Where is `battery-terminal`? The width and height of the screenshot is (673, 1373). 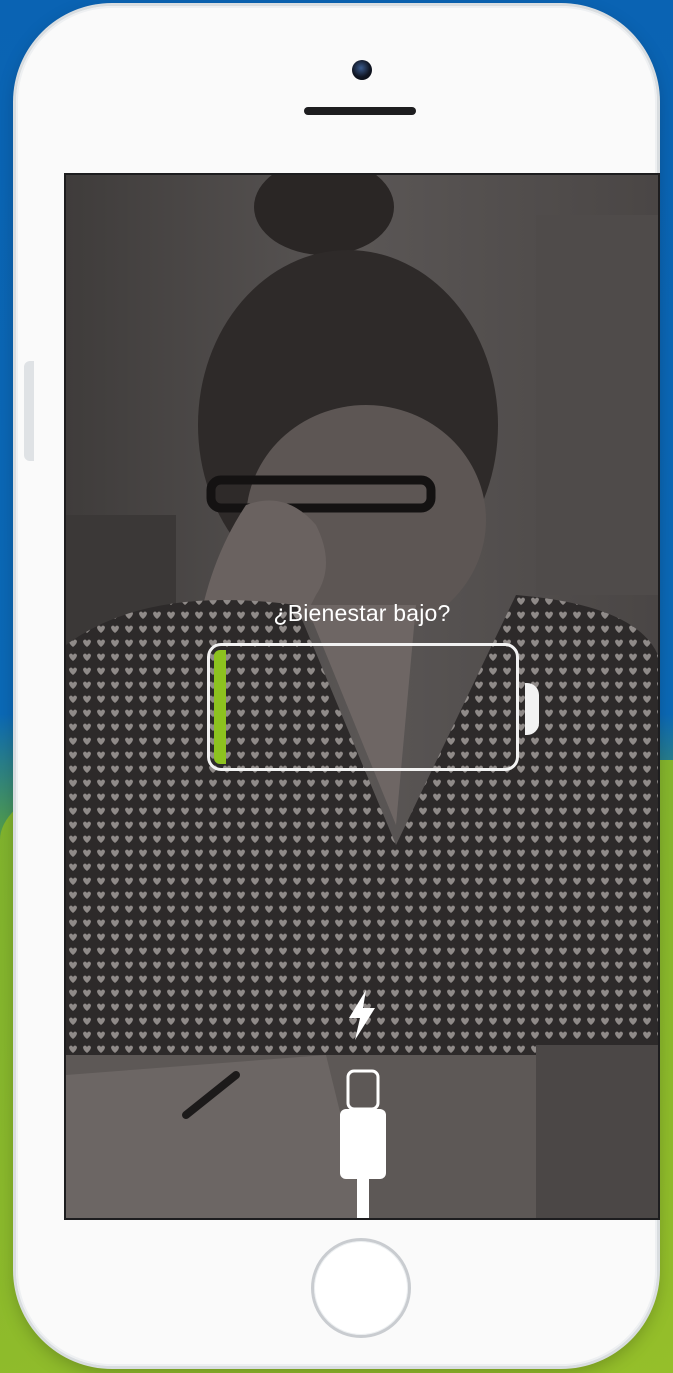
battery-terminal is located at coordinates (532, 709).